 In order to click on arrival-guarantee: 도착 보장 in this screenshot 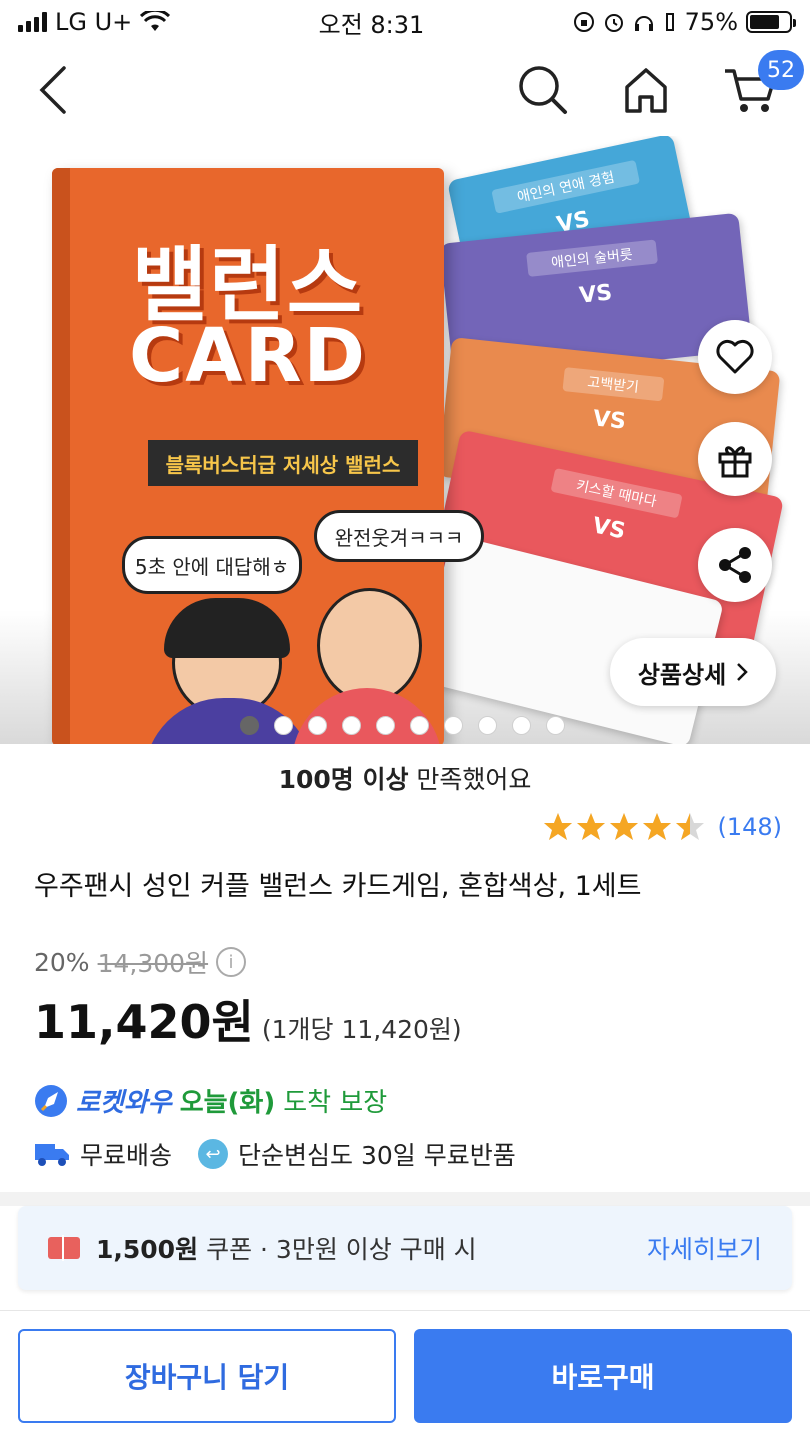, I will do `click(335, 1103)`.